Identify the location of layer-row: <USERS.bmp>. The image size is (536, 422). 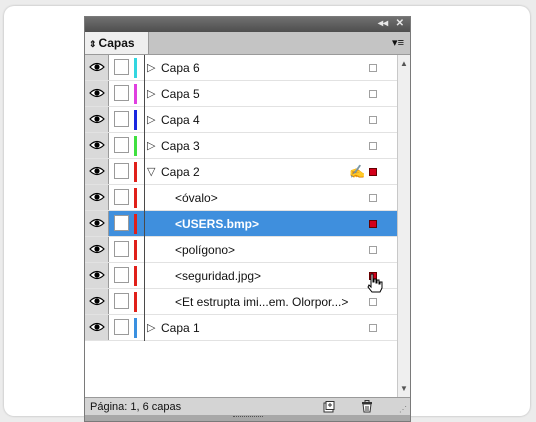
(241, 224).